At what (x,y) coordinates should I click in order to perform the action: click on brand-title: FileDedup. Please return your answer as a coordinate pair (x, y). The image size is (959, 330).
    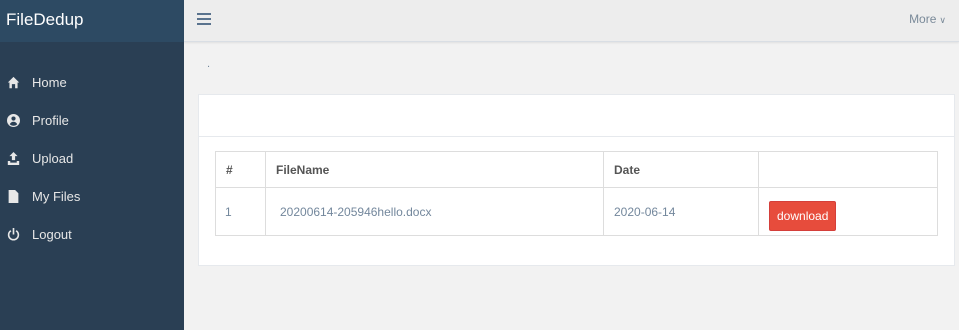
    Looking at the image, I should click on (92, 21).